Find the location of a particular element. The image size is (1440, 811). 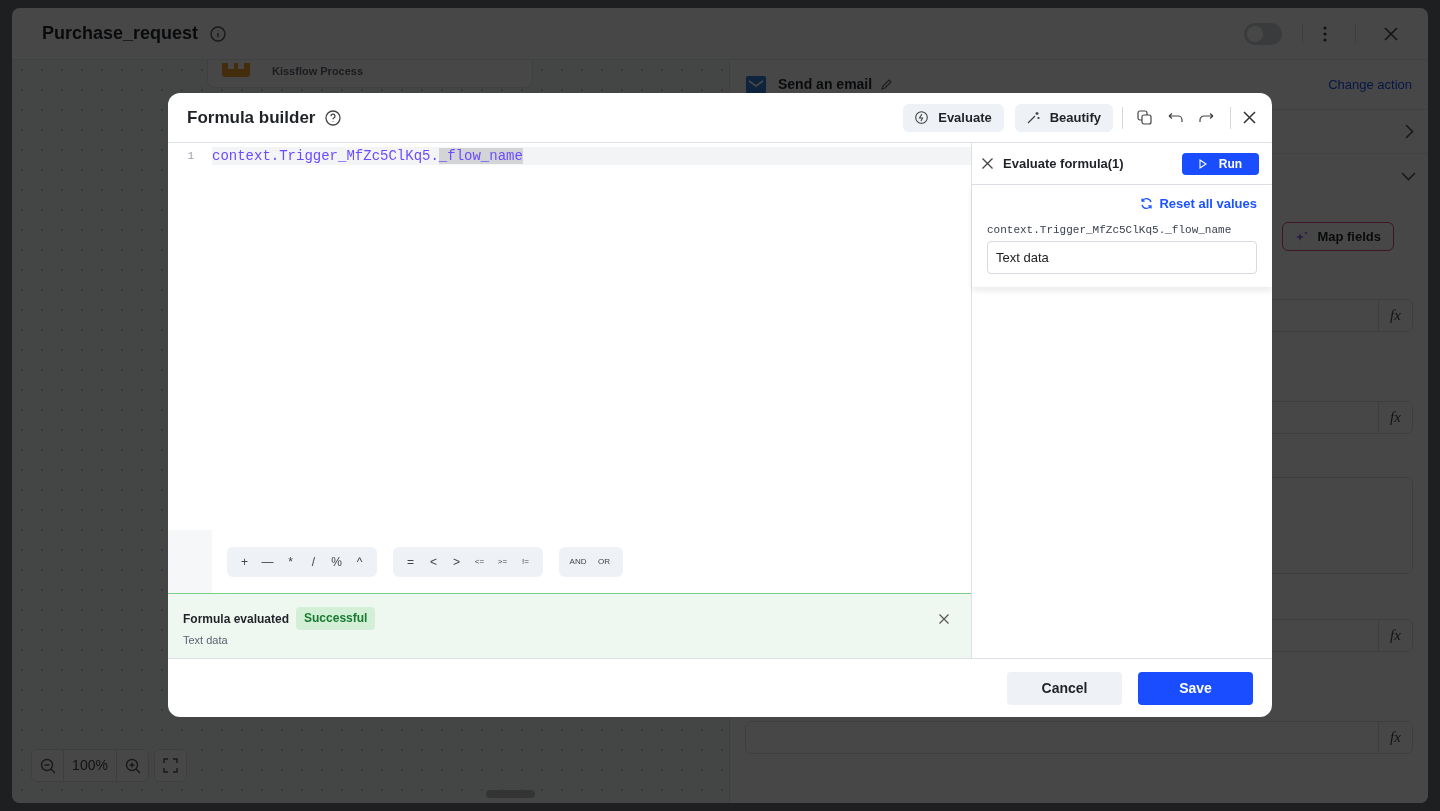

play-icon is located at coordinates (1202, 163).